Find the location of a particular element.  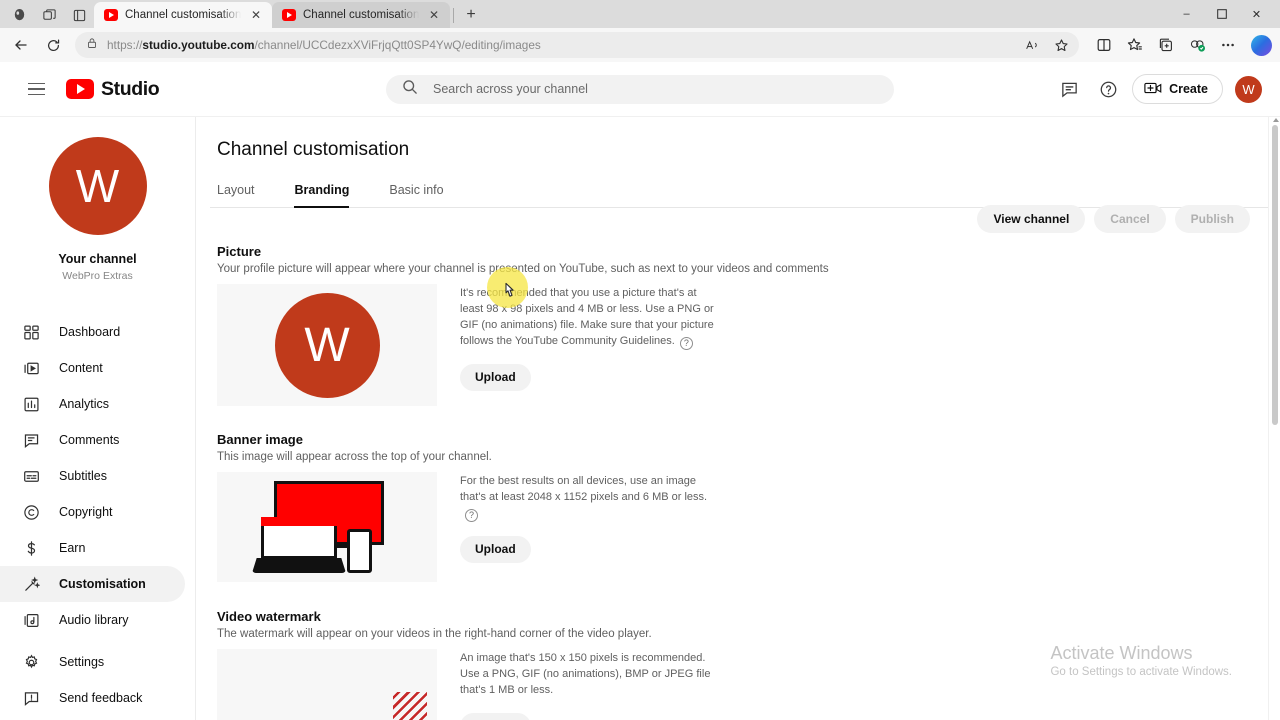

copyright-icon is located at coordinates (31, 512).